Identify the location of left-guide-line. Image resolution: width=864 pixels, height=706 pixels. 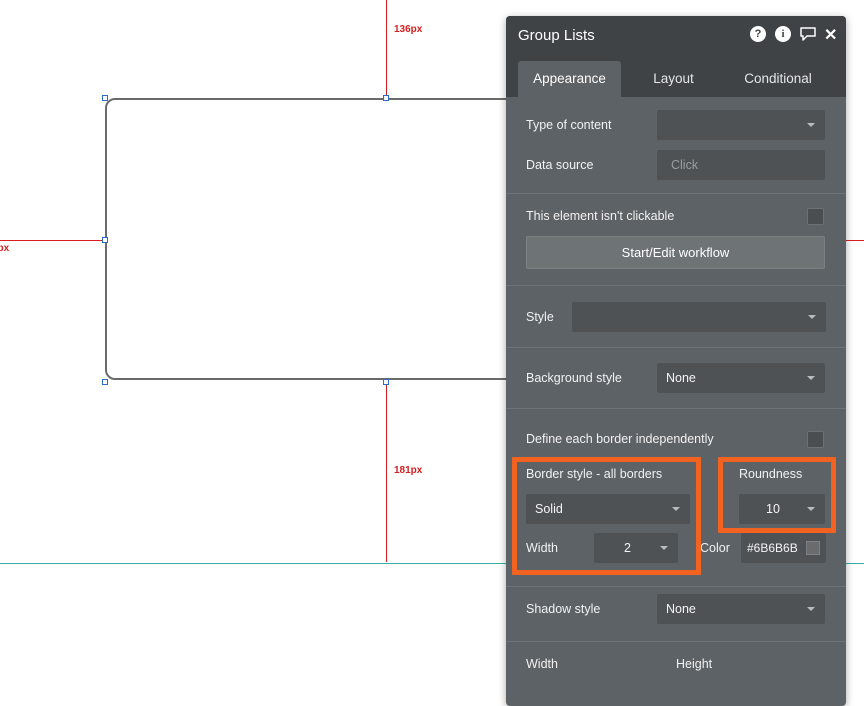
(52, 240).